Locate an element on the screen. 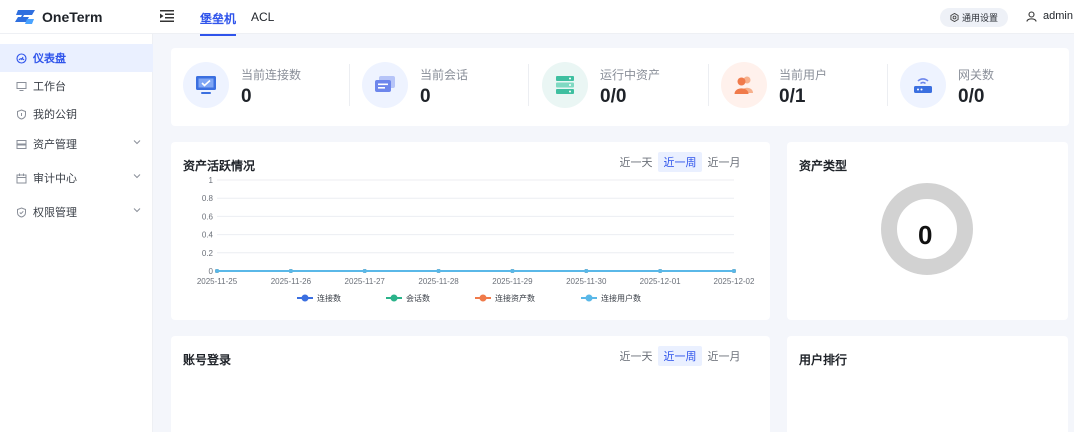 This screenshot has height=432, width=1074. top-nav-bastion: 堡垒机 is located at coordinates (218, 23).